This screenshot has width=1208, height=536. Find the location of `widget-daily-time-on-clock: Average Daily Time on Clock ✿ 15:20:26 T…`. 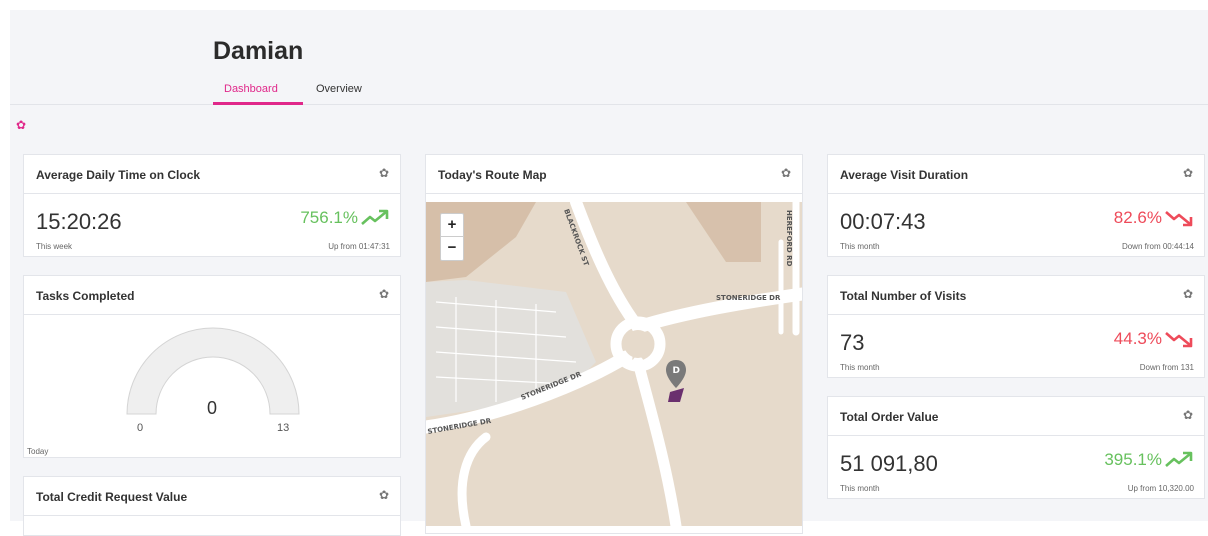

widget-daily-time-on-clock: Average Daily Time on Clock ✿ 15:20:26 T… is located at coordinates (212, 205).